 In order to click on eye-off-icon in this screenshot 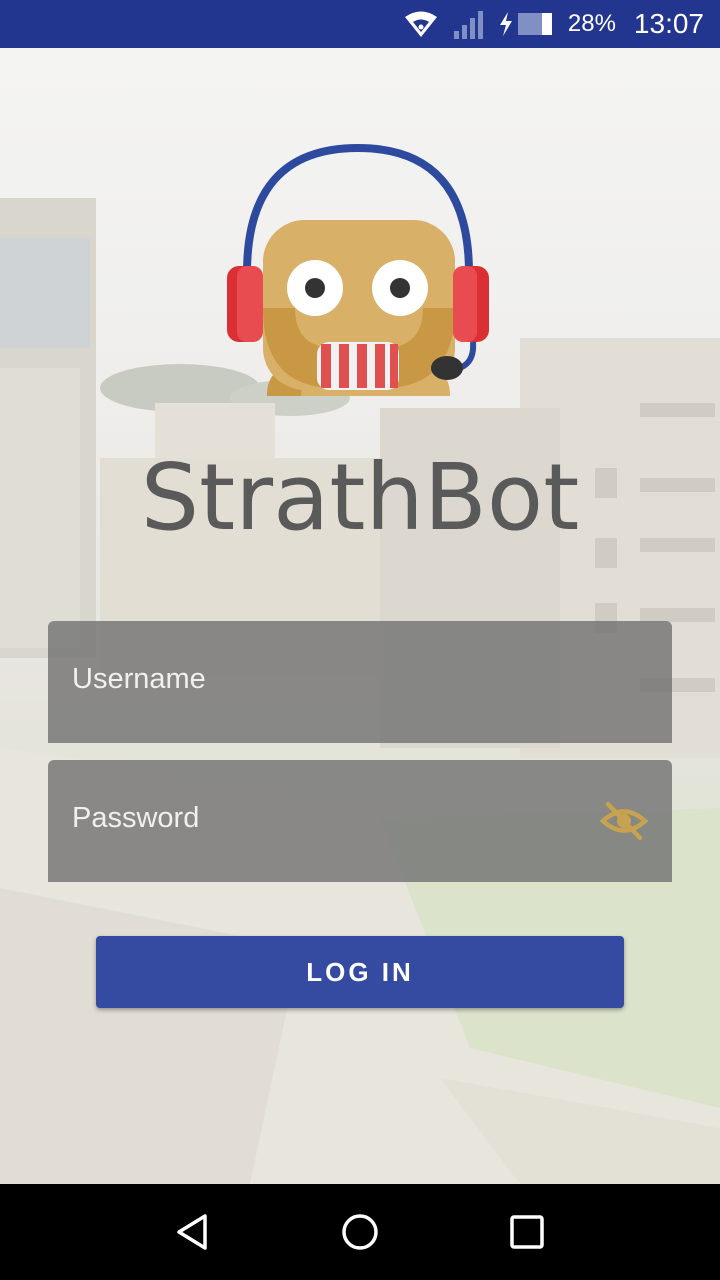, I will do `click(624, 821)`.